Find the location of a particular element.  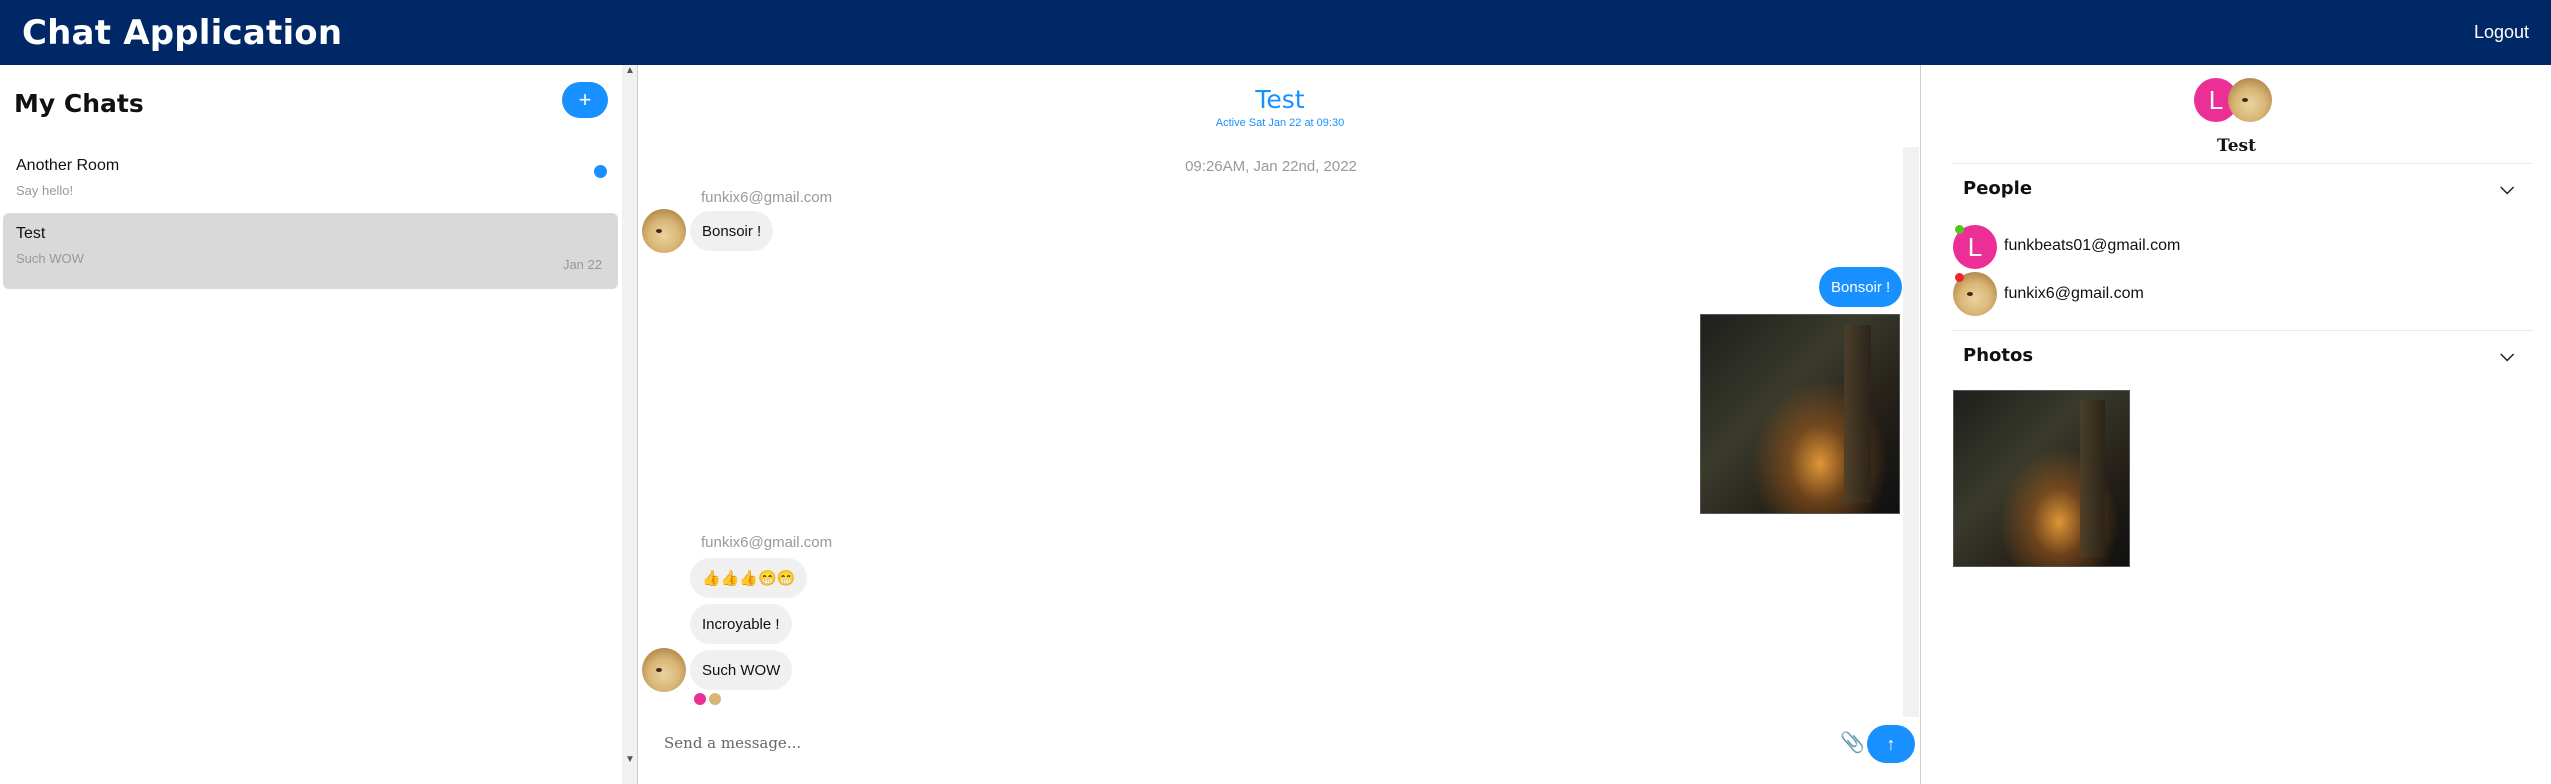

chat-list-title: My Chats is located at coordinates (79, 103).